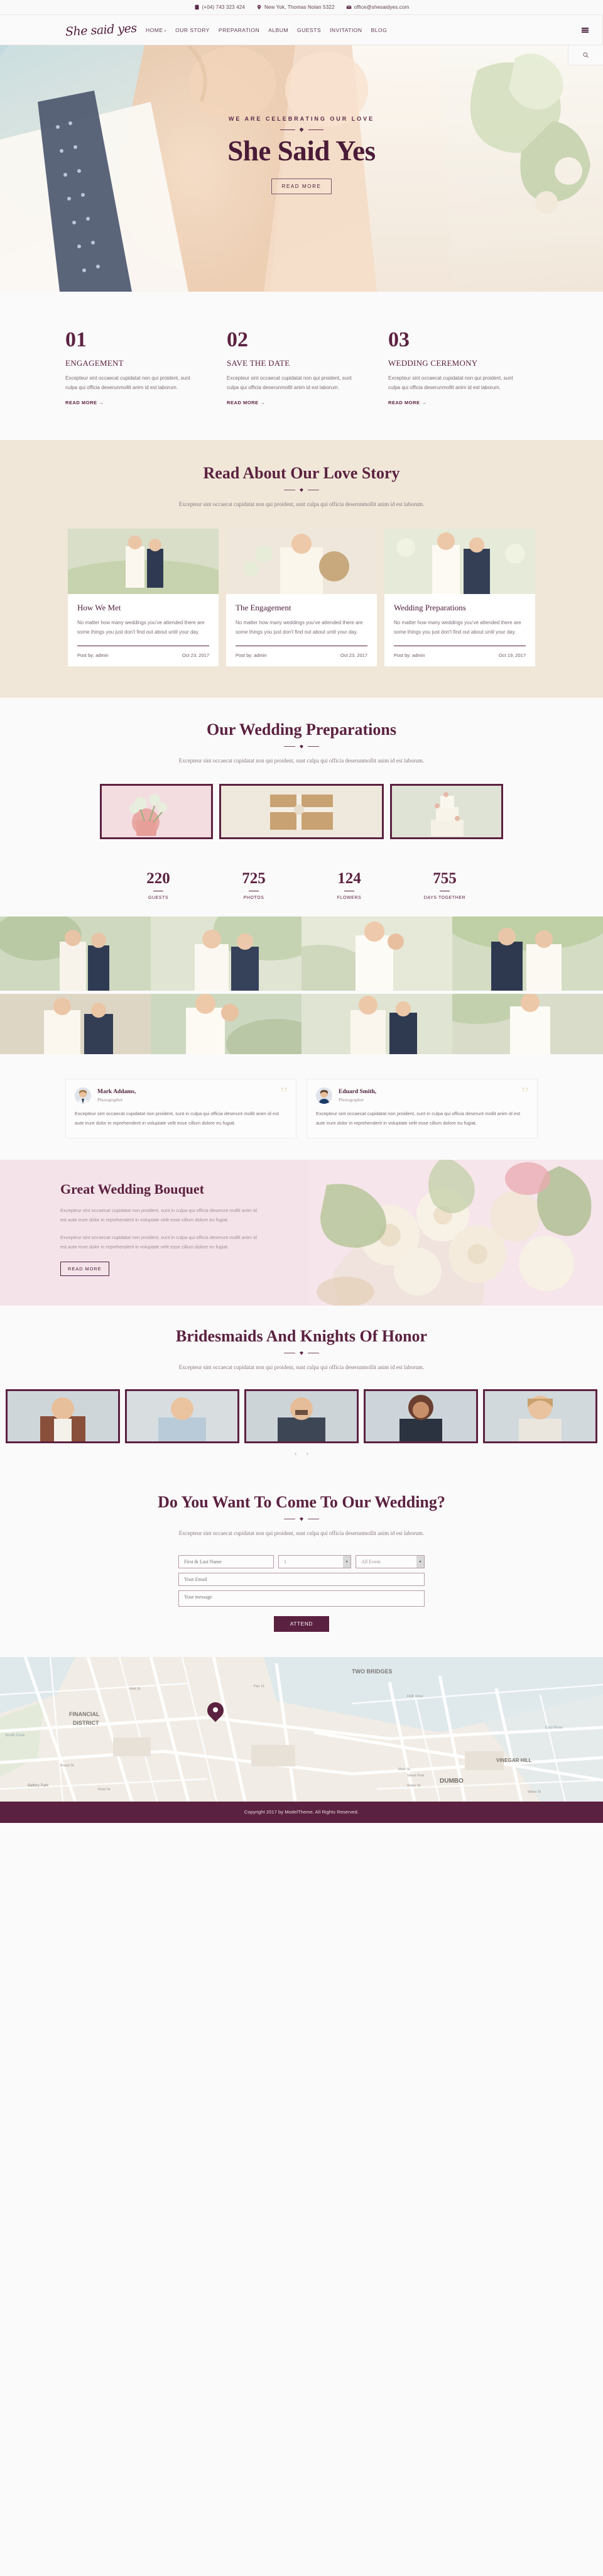  I want to click on carousel-next-icon: ›, so click(307, 1454).